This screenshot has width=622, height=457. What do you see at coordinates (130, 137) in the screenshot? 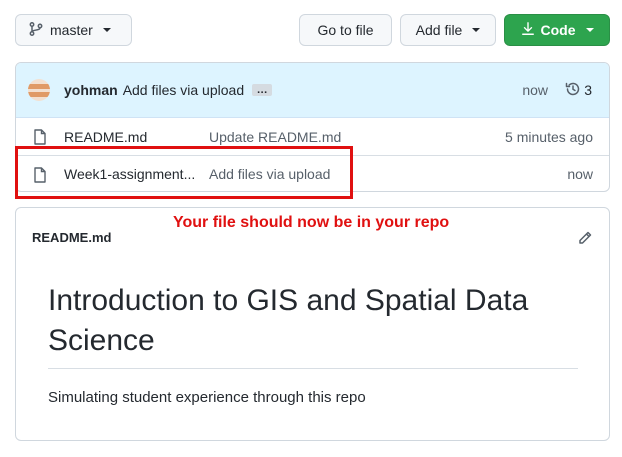
I see `file-name: README.md` at bounding box center [130, 137].